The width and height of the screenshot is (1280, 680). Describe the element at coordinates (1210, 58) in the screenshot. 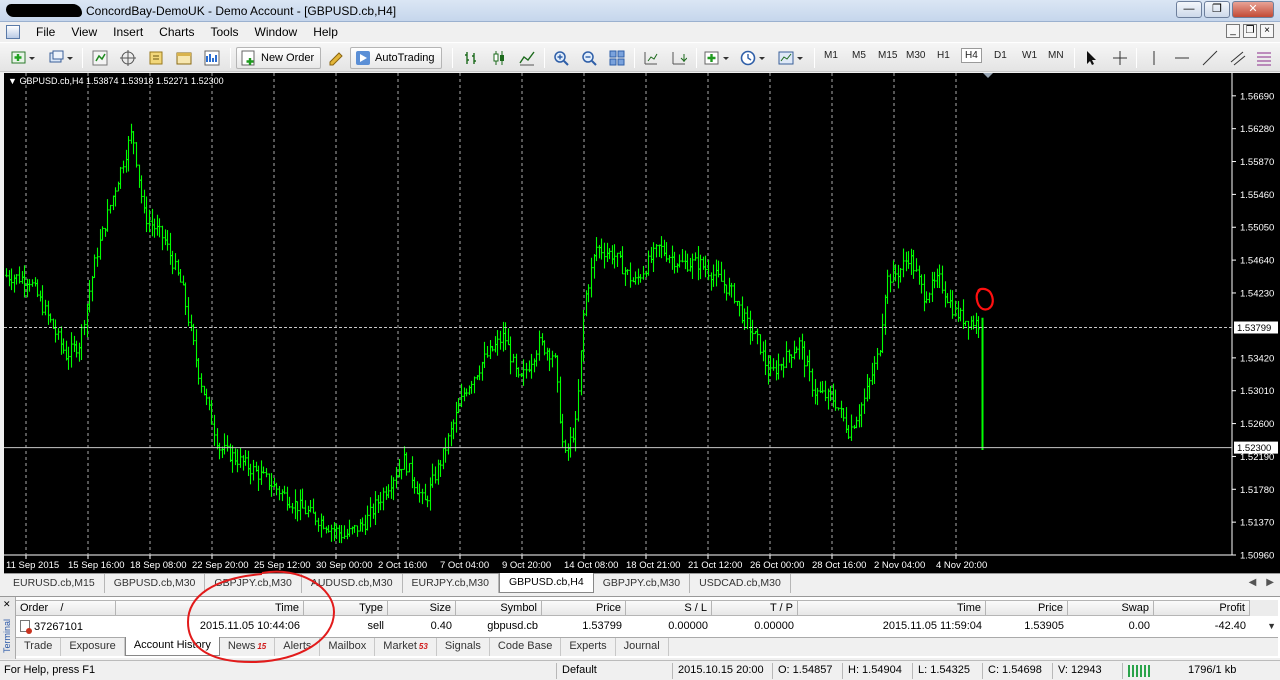

I see `trendline-icon` at that location.